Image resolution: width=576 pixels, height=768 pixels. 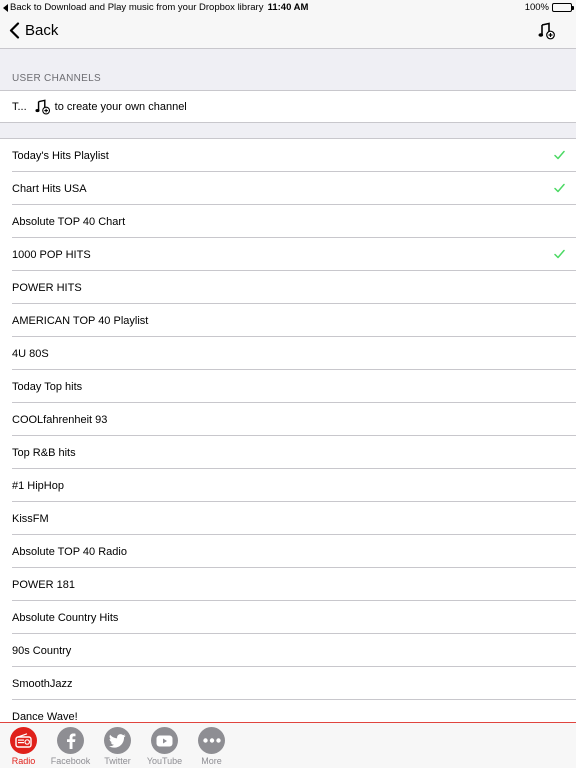 What do you see at coordinates (164, 740) in the screenshot?
I see `youtube-icon` at bounding box center [164, 740].